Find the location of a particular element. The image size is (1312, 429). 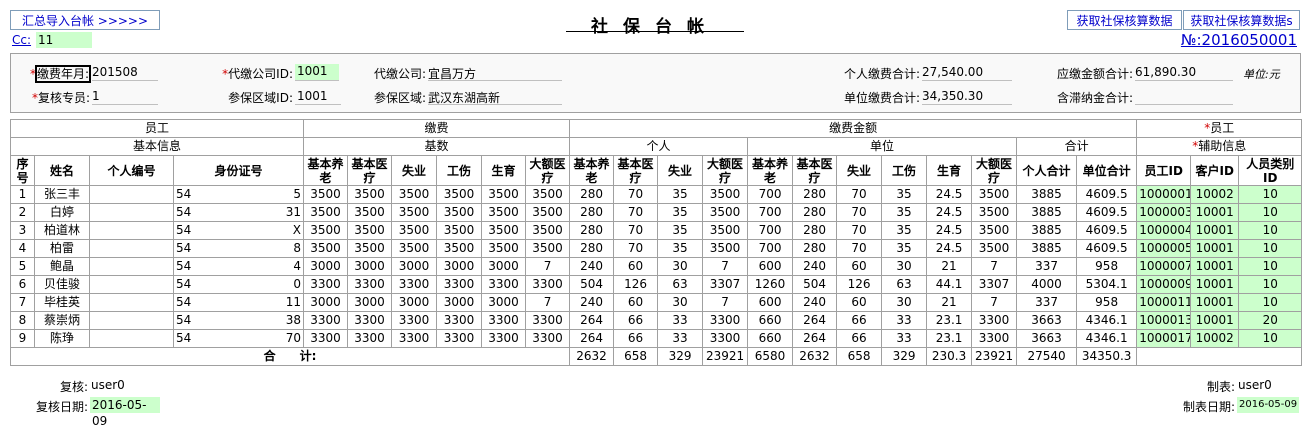

agent-company-label: 代缴公司: is located at coordinates (399, 74).